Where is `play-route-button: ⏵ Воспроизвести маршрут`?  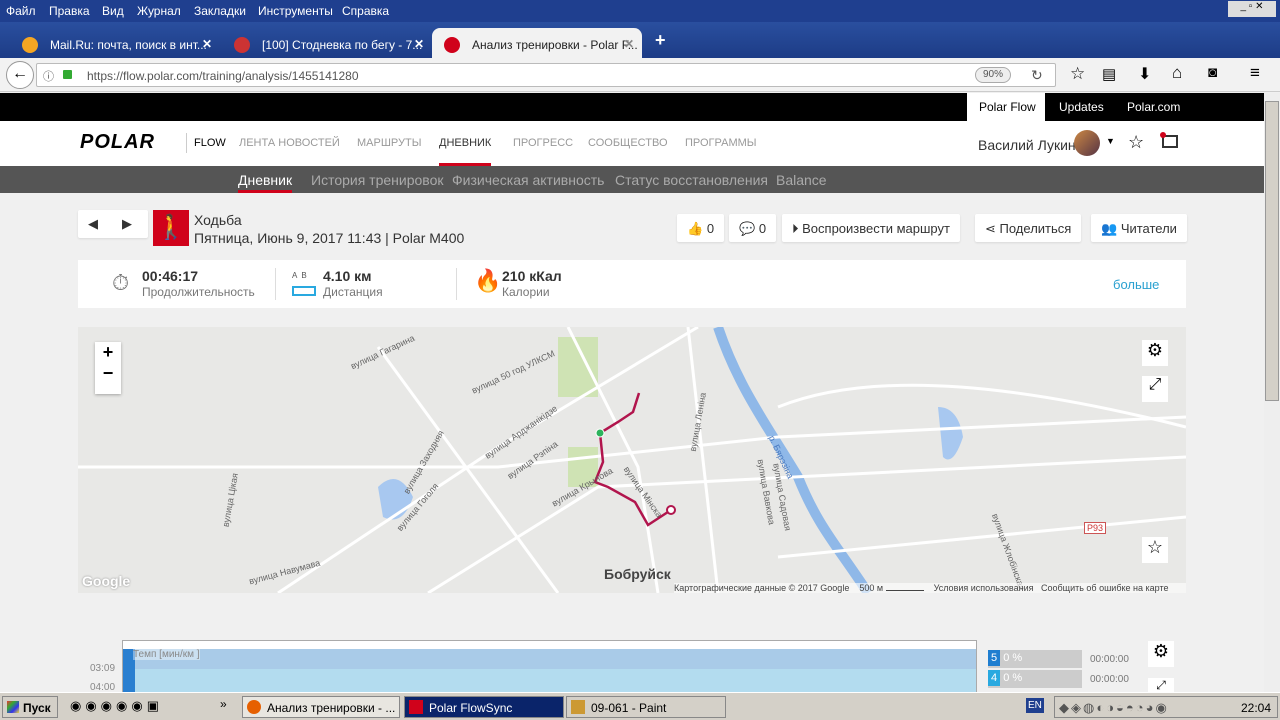
play-route-button: ⏵ Воспроизвести маршрут is located at coordinates (871, 228).